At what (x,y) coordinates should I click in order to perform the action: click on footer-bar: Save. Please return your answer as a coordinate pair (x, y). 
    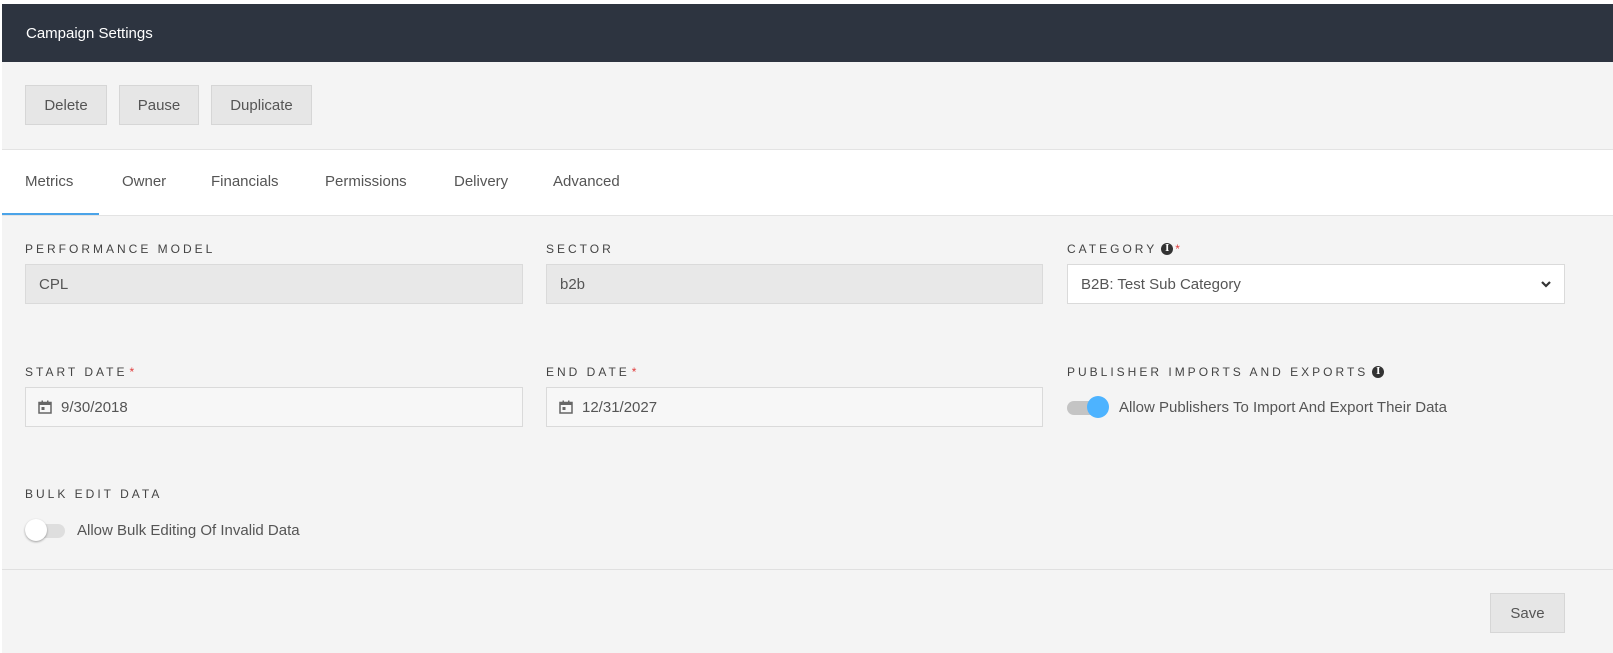
    Looking at the image, I should click on (807, 611).